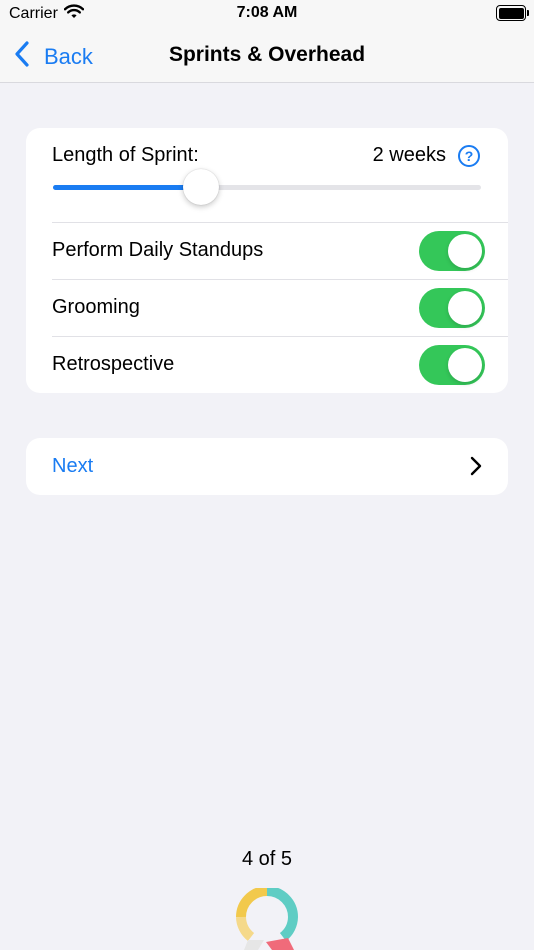  I want to click on page-title: Sprints & Overhead, so click(267, 54).